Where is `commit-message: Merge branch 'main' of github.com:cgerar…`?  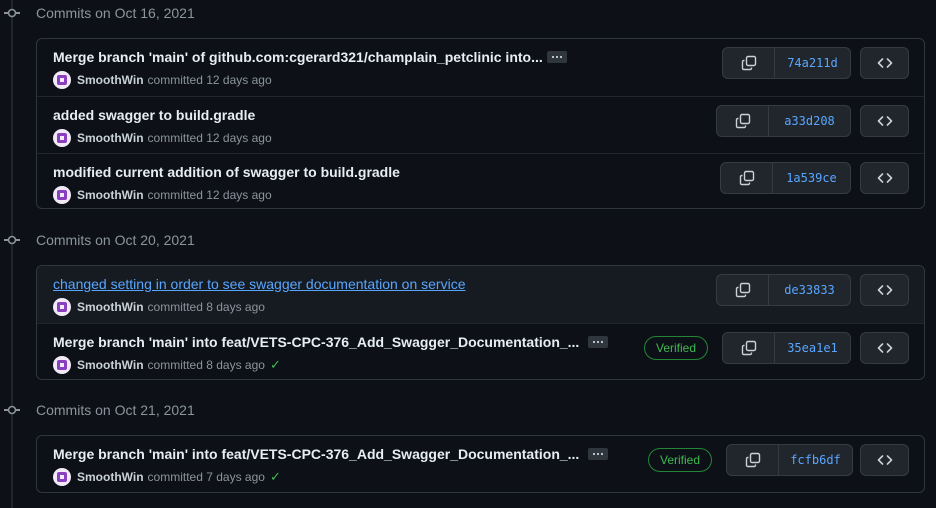 commit-message: Merge branch 'main' of github.com:cgerar… is located at coordinates (298, 57).